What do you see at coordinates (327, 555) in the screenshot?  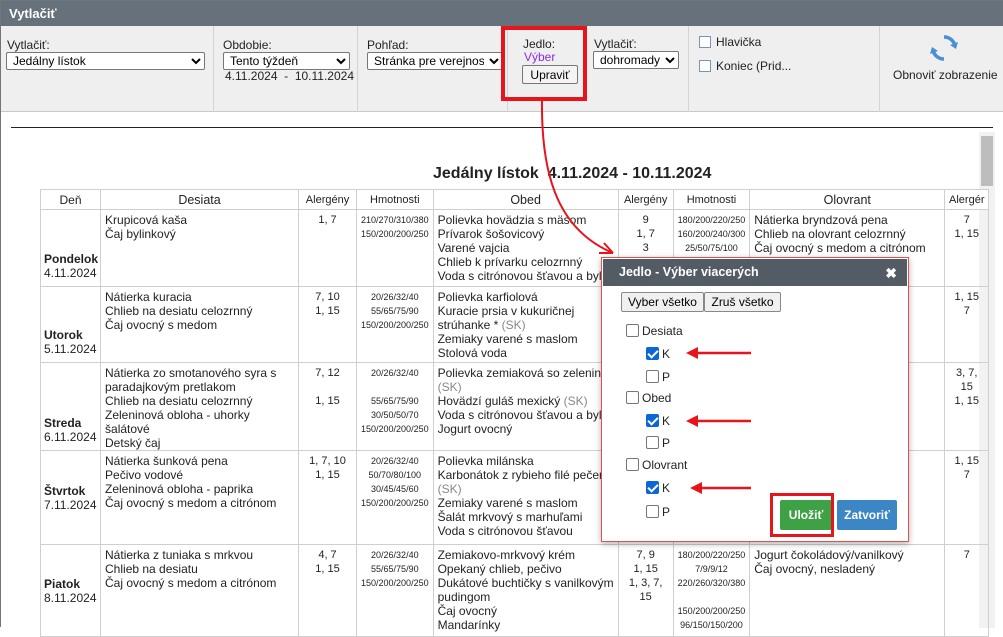 I see `allergen-value: 4, 7` at bounding box center [327, 555].